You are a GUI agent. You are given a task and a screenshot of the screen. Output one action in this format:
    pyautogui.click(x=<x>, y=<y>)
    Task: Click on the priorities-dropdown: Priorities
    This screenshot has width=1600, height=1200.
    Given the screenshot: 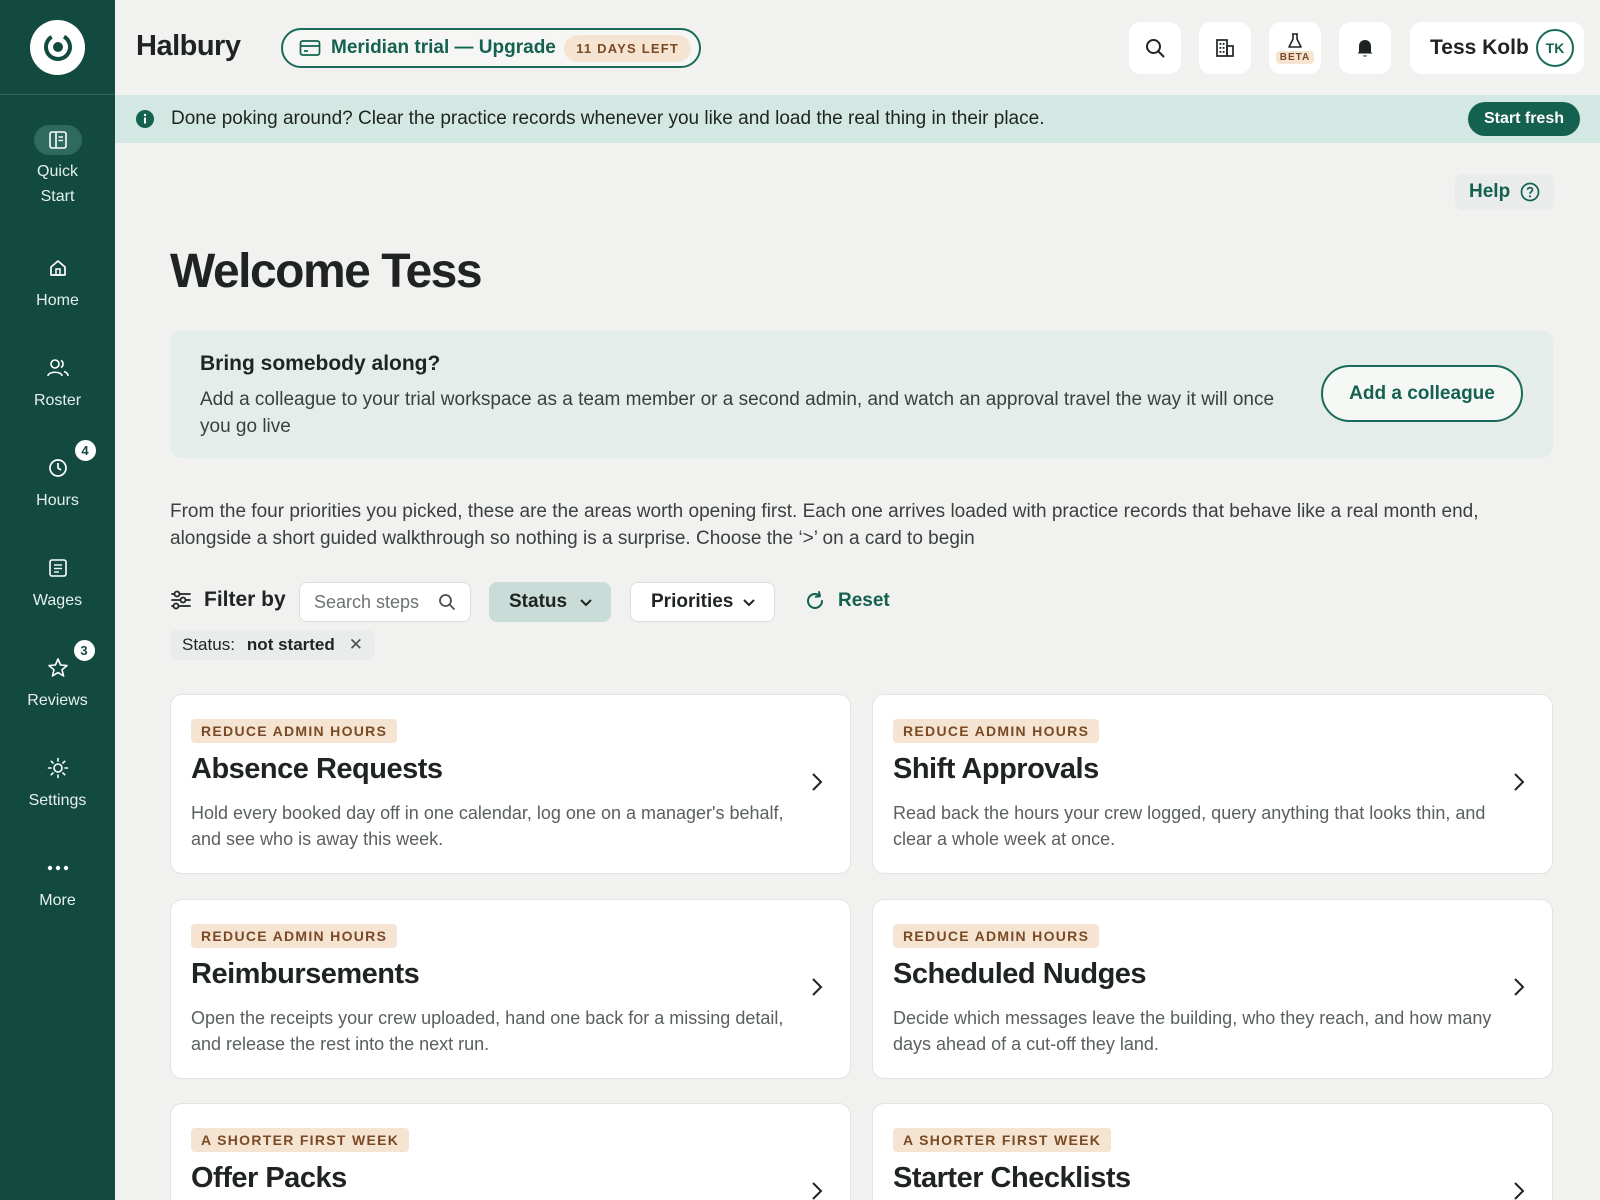 What is the action you would take?
    pyautogui.click(x=702, y=602)
    